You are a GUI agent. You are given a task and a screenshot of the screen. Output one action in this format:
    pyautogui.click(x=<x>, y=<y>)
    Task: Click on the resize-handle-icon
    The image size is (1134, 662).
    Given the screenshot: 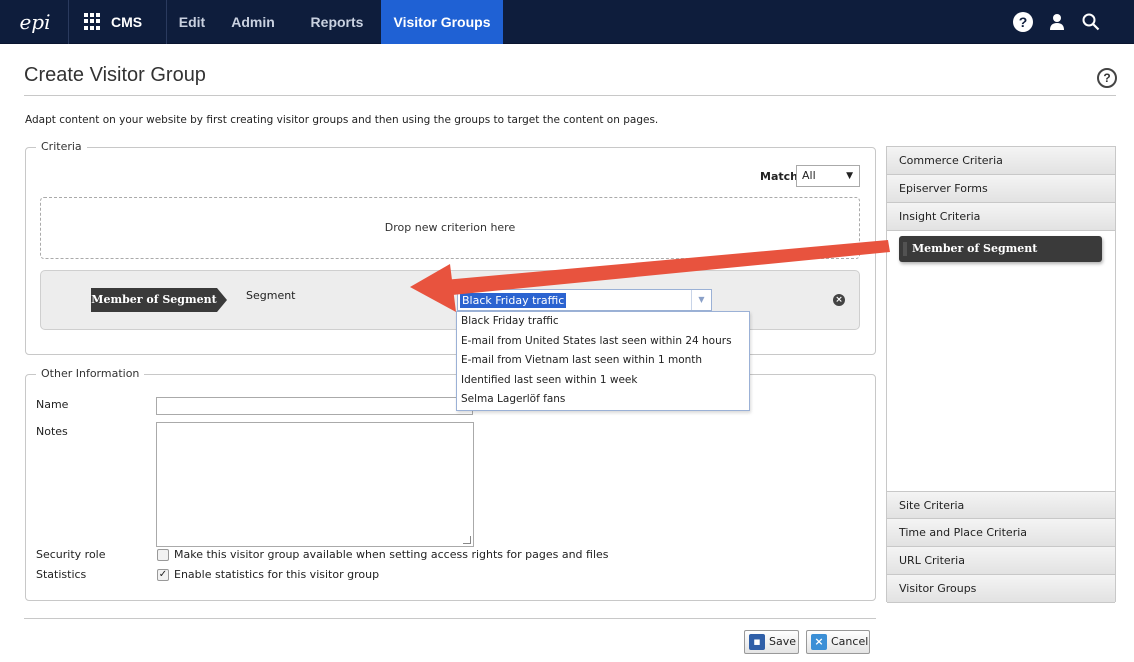 What is the action you would take?
    pyautogui.click(x=467, y=540)
    